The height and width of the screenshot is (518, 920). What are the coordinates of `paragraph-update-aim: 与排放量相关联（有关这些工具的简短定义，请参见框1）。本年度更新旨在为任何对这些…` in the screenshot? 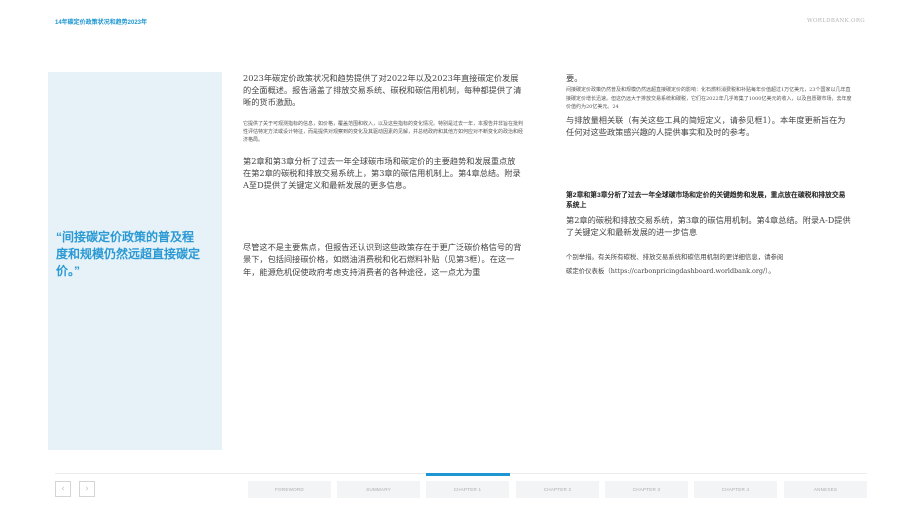 It's located at (706, 126).